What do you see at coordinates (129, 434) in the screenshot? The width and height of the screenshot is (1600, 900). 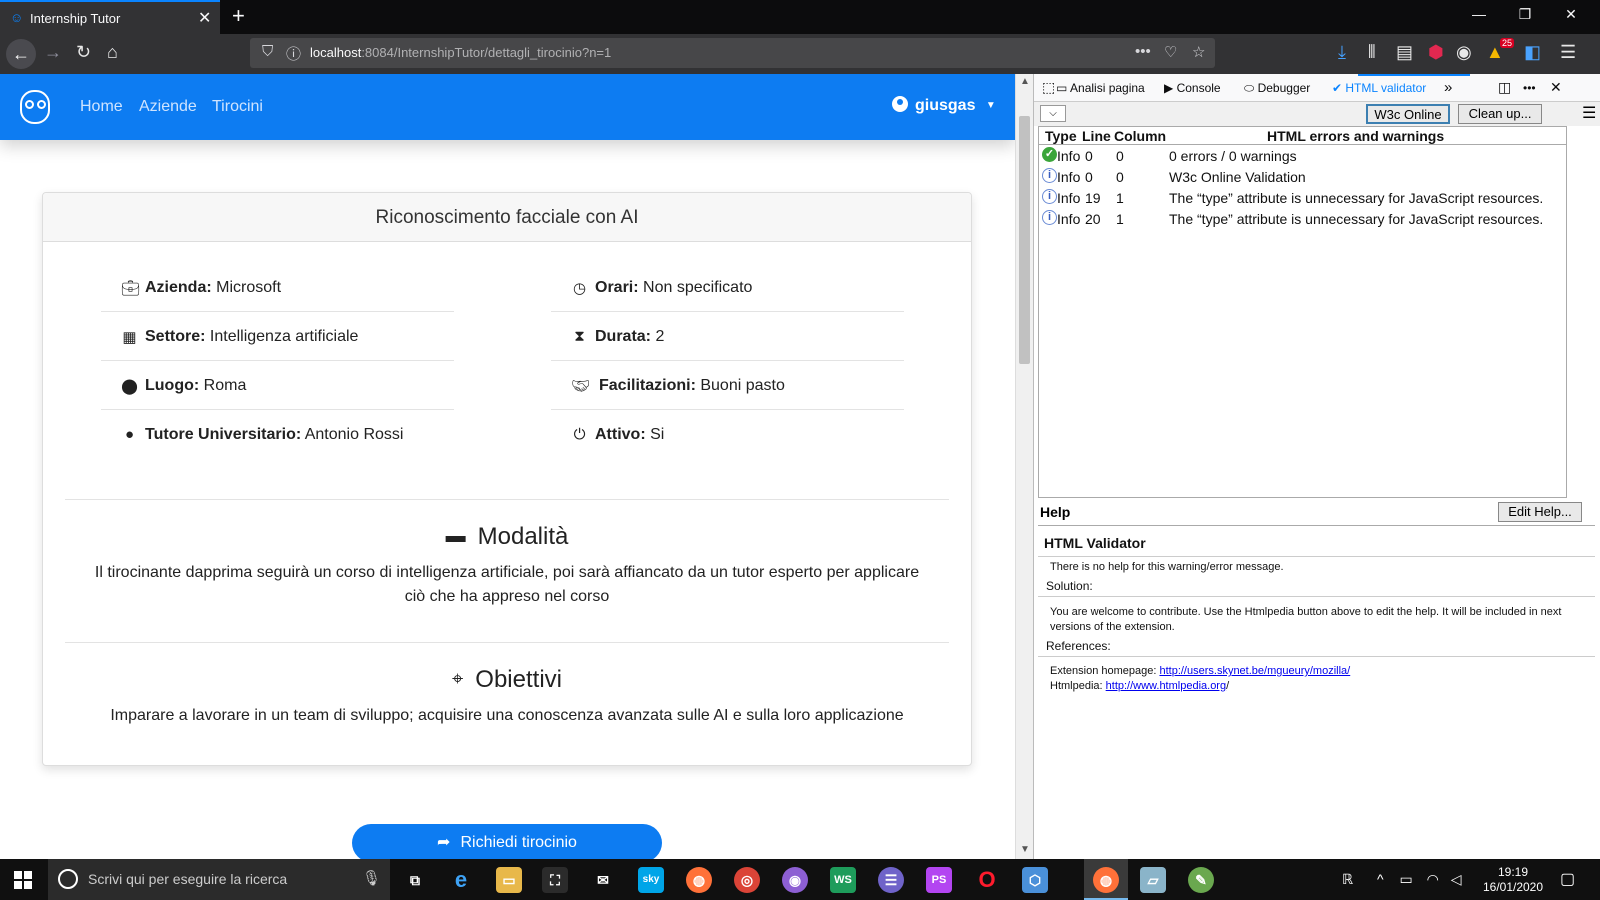 I see `user-icon: ●` at bounding box center [129, 434].